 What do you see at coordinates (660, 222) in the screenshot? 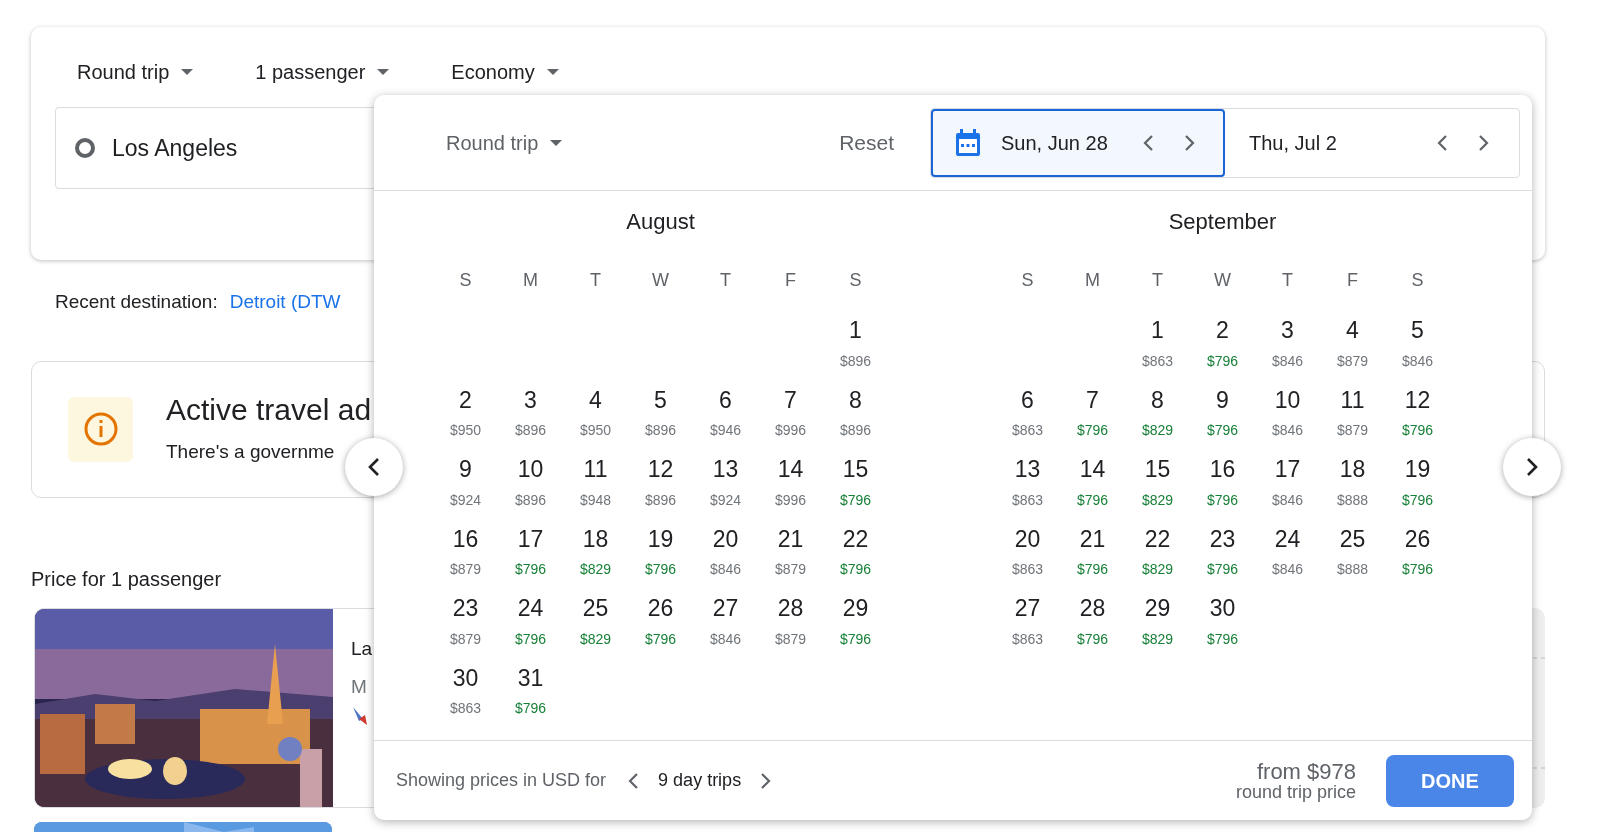
I see `month-title: August` at bounding box center [660, 222].